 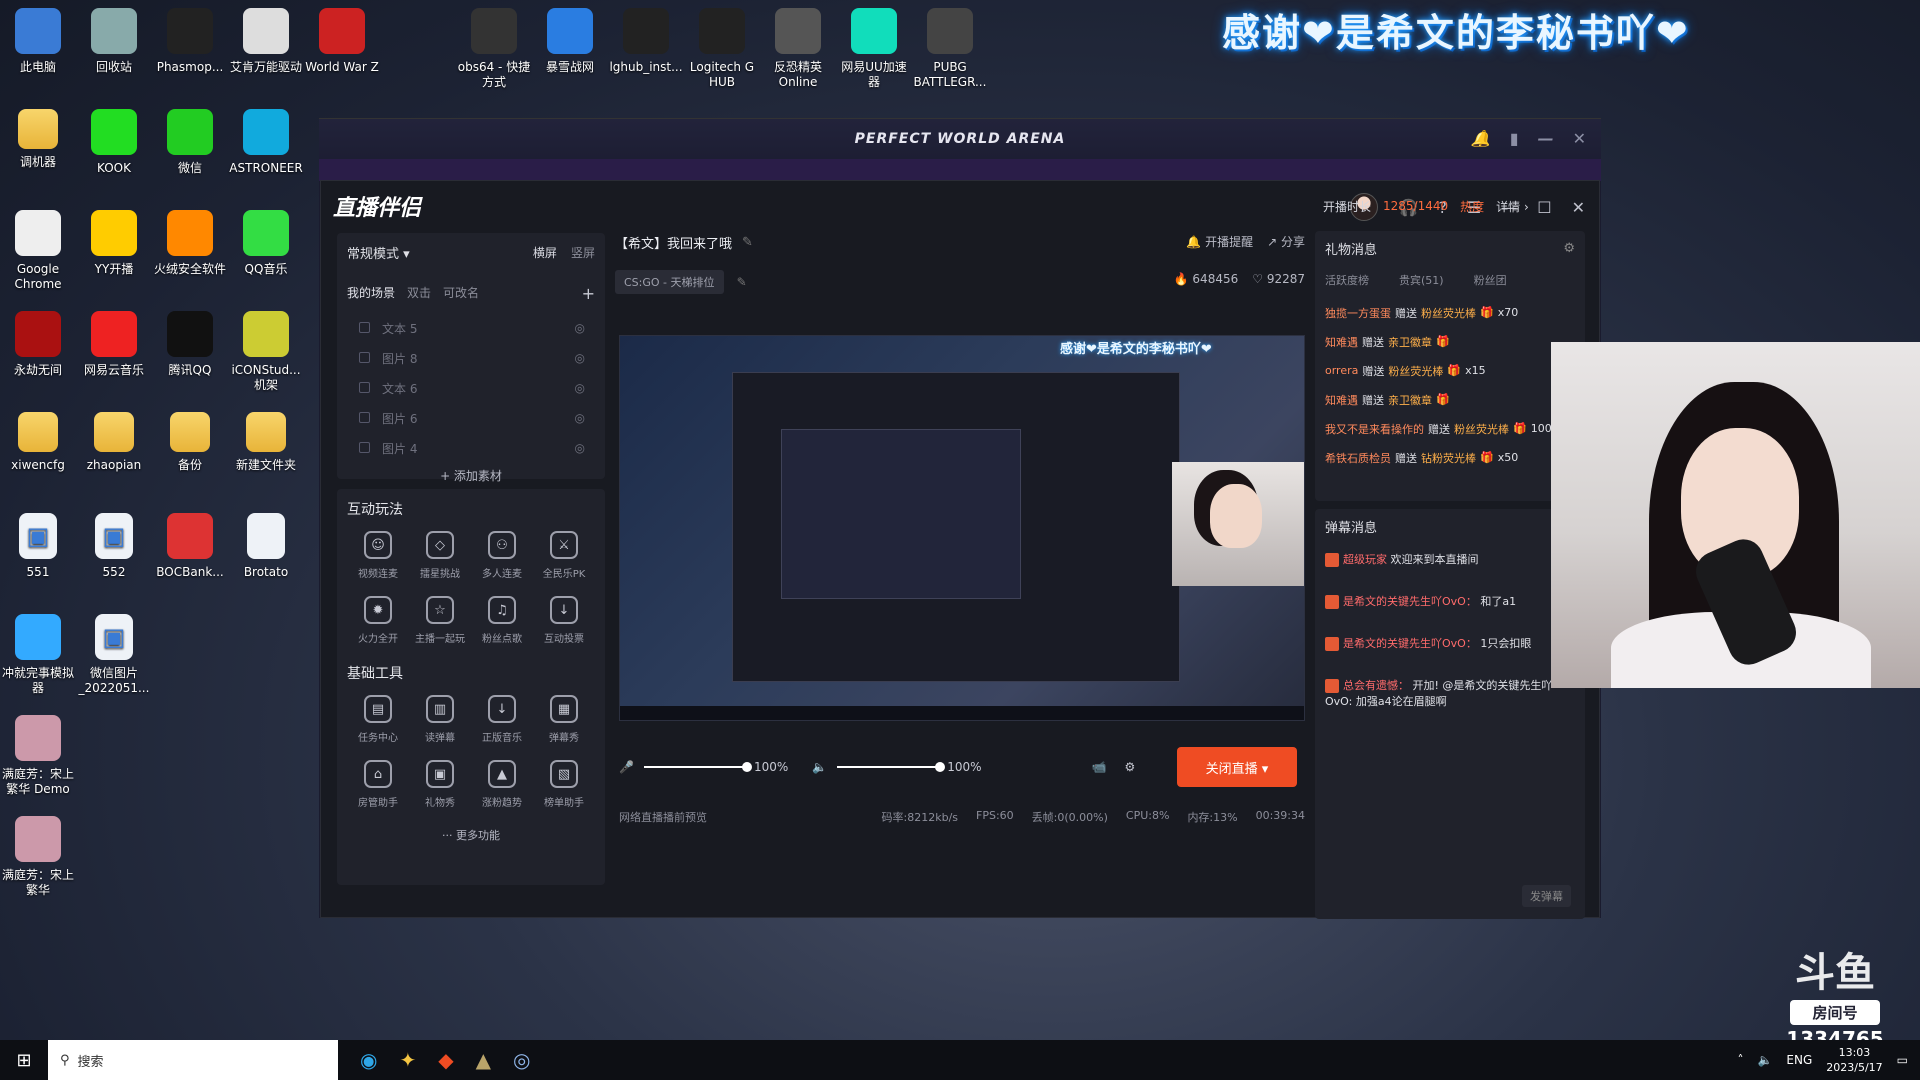 I want to click on desktop-icon-wwz: World War Z, so click(x=342, y=51).